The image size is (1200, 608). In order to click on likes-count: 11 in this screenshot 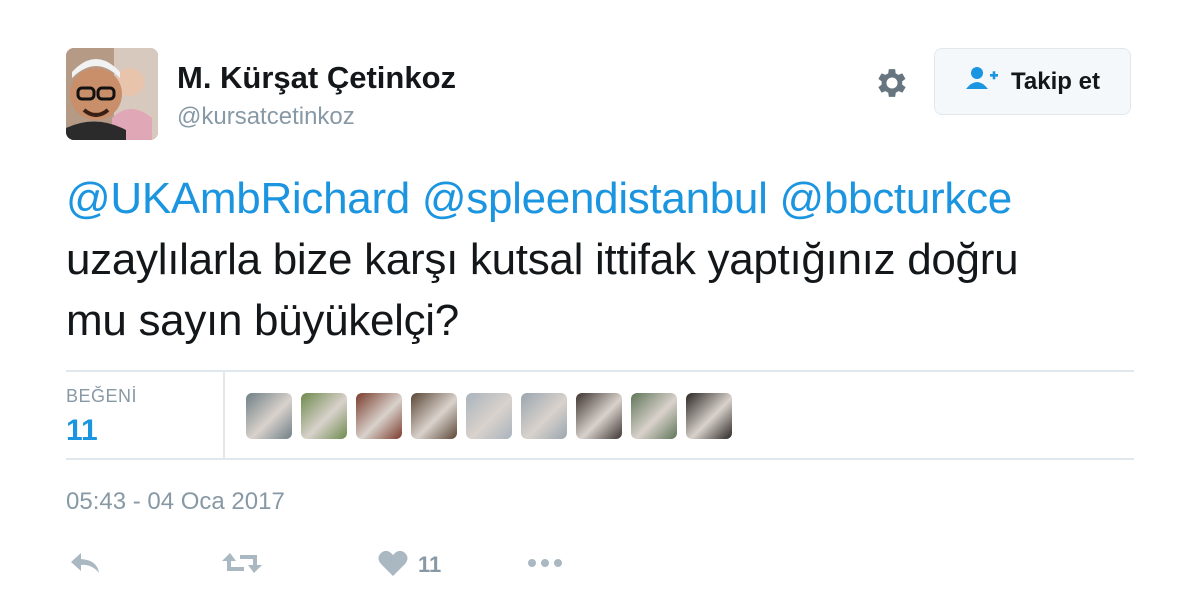, I will do `click(82, 431)`.